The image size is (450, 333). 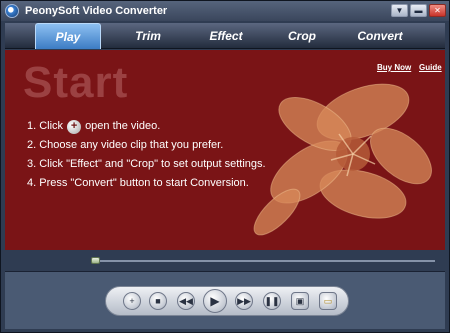 I want to click on seek-track, so click(x=264, y=261).